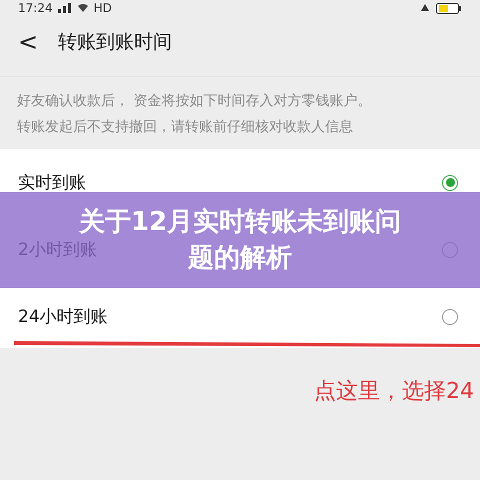 Image resolution: width=480 pixels, height=480 pixels. What do you see at coordinates (52, 182) in the screenshot?
I see `option-label: 实时到账` at bounding box center [52, 182].